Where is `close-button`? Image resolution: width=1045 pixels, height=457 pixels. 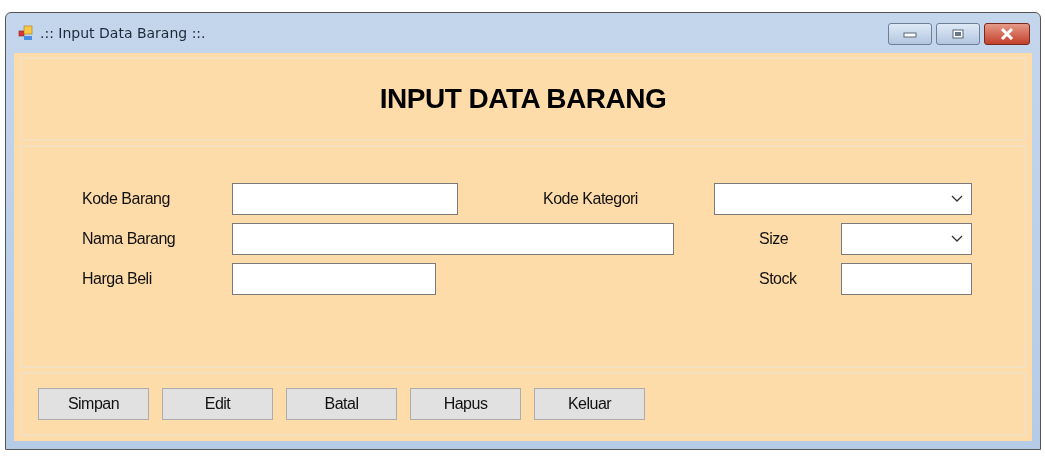
close-button is located at coordinates (1007, 34).